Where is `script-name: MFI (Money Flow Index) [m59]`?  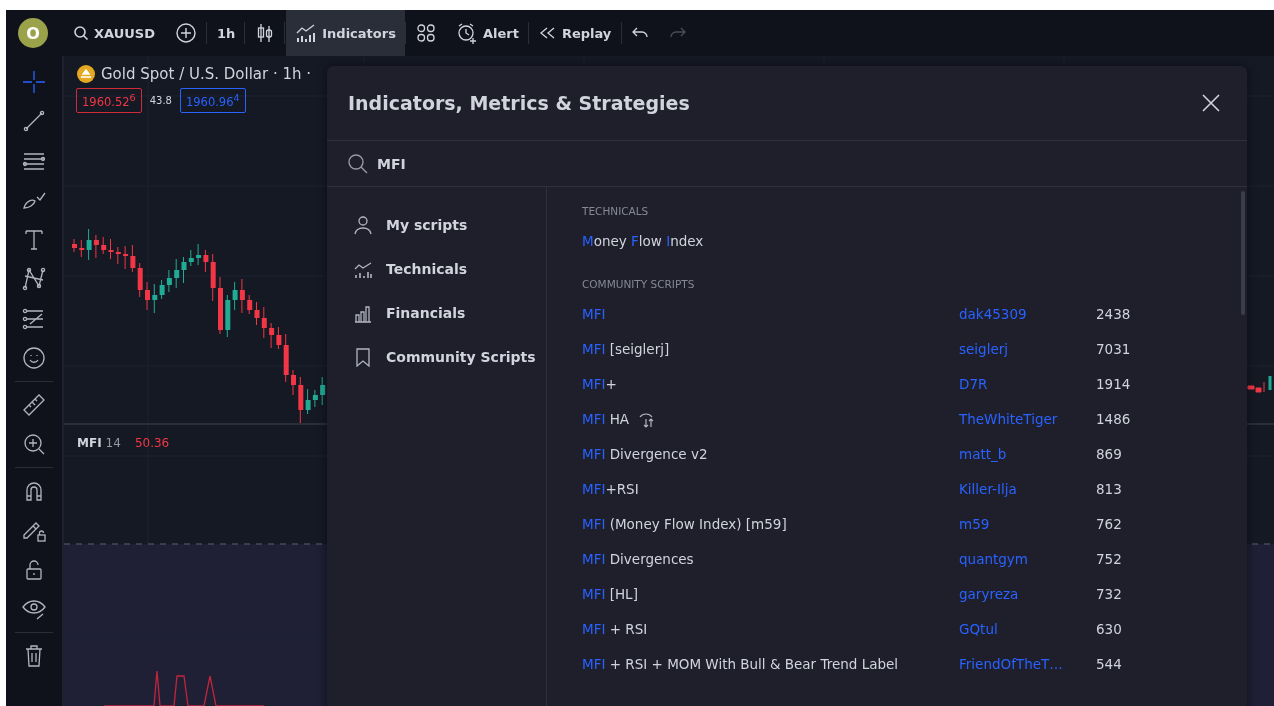 script-name: MFI (Money Flow Index) [m59] is located at coordinates (684, 523).